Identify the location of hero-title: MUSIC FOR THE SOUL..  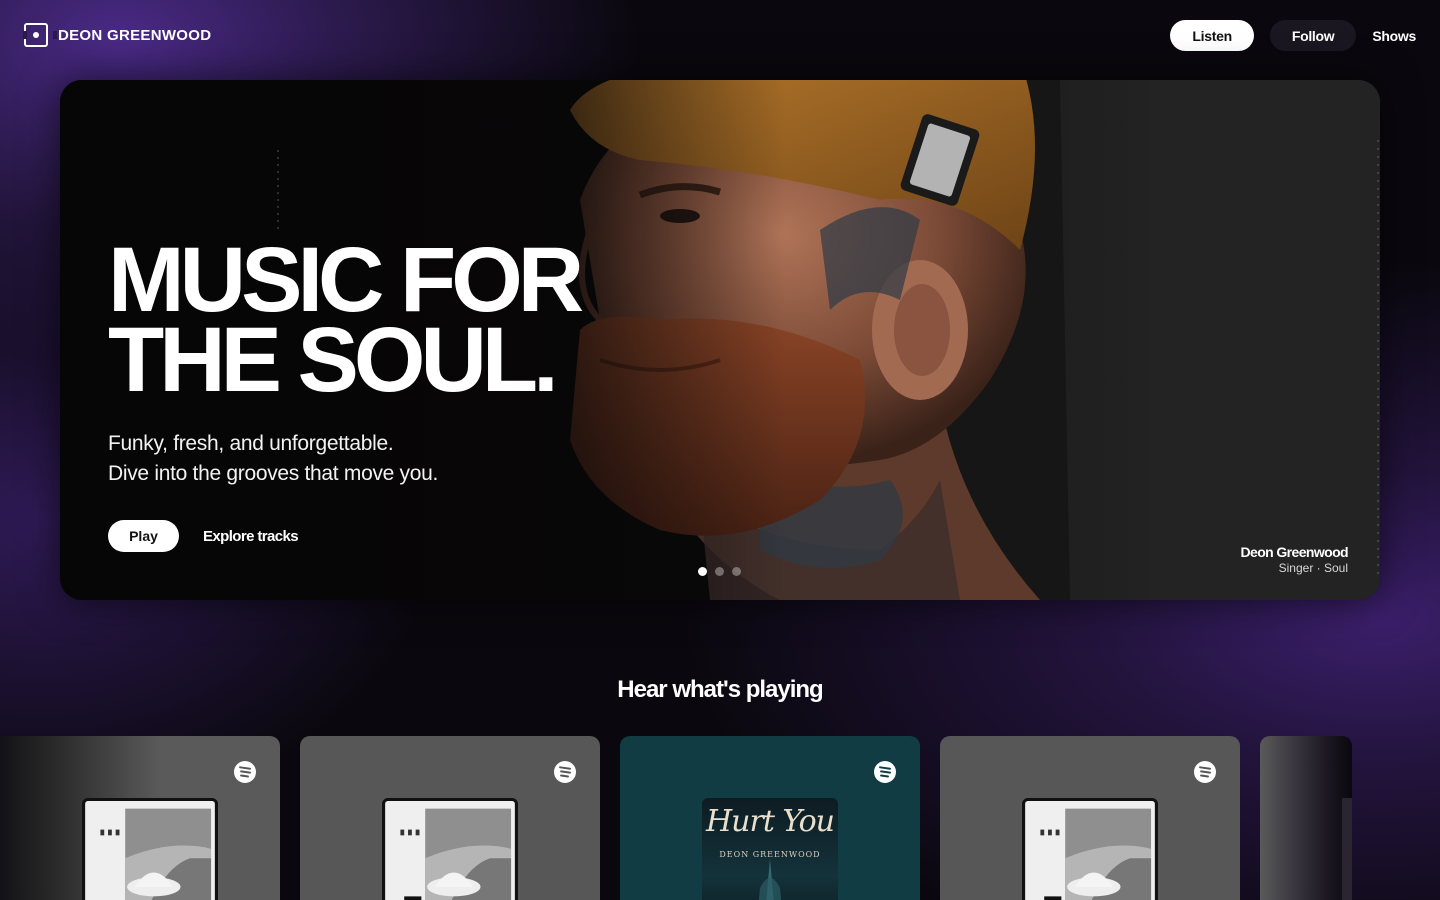
(388, 320).